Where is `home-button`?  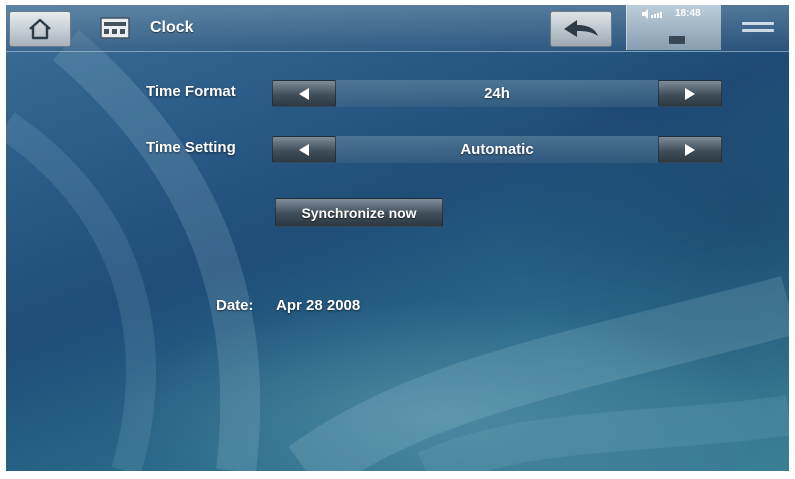 home-button is located at coordinates (40, 29).